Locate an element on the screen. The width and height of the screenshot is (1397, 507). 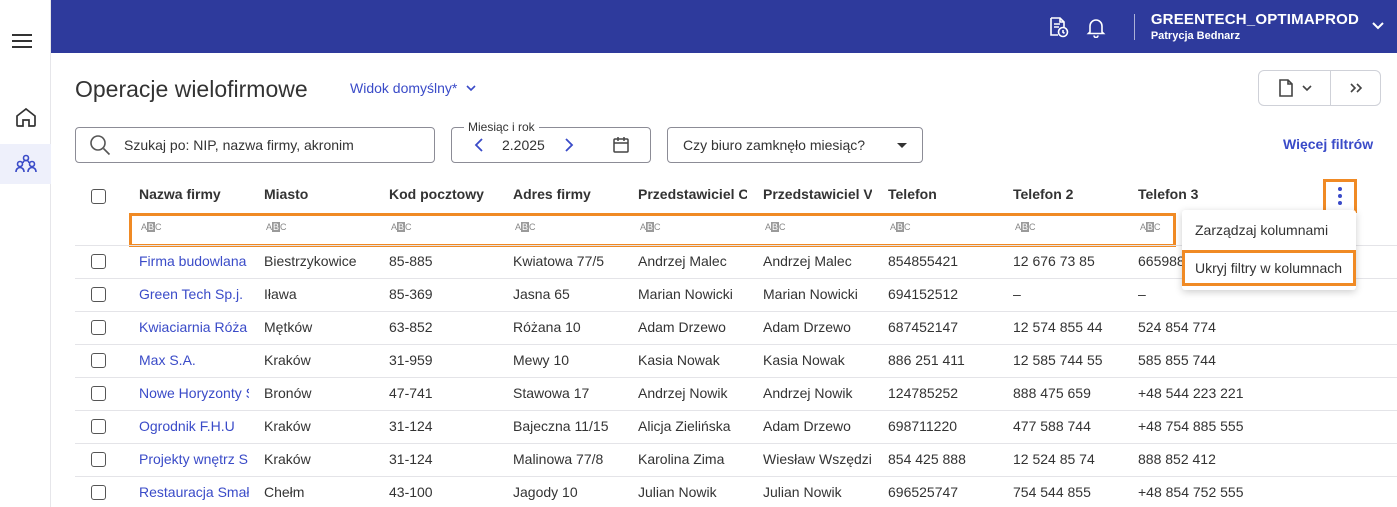
view-selector: Widok domyślny* is located at coordinates (413, 88).